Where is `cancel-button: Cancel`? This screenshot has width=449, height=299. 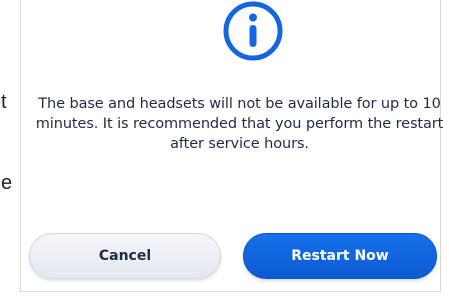
cancel-button: Cancel is located at coordinates (125, 256).